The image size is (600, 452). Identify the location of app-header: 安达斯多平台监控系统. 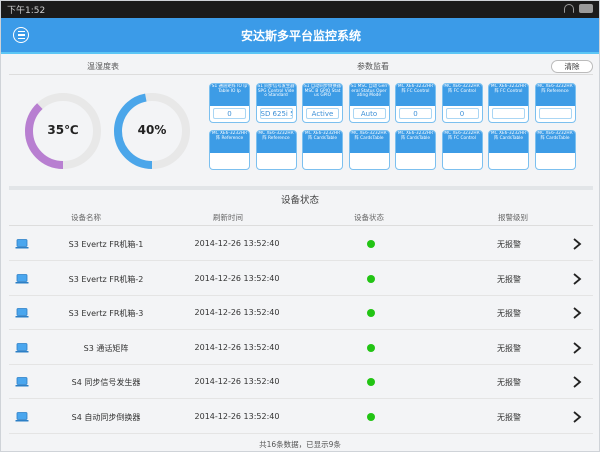
(300, 36).